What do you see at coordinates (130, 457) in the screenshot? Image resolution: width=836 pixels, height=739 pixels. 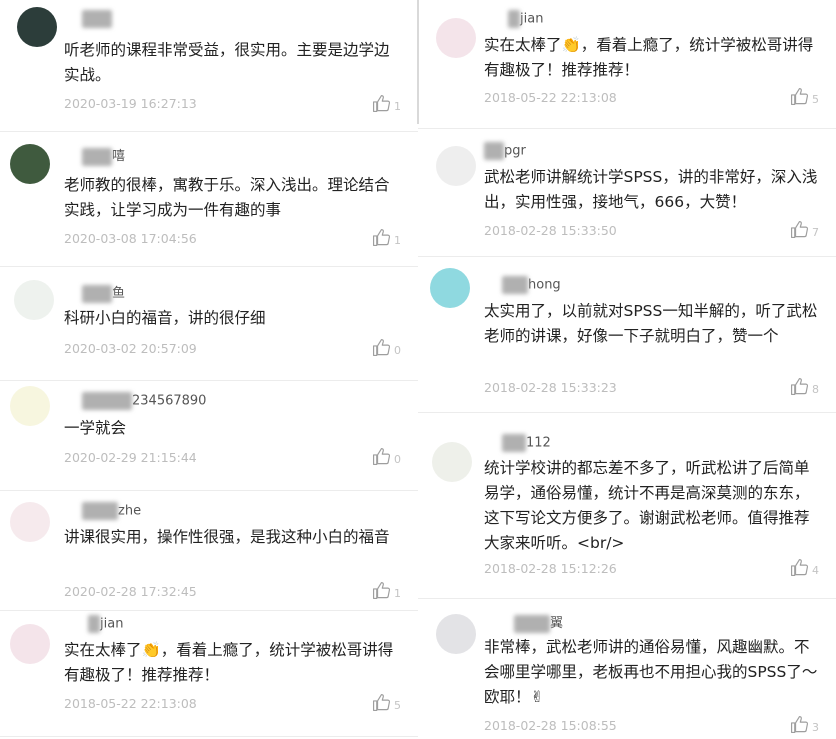 I see `comment-date: 2020-02-29 21:15:44` at bounding box center [130, 457].